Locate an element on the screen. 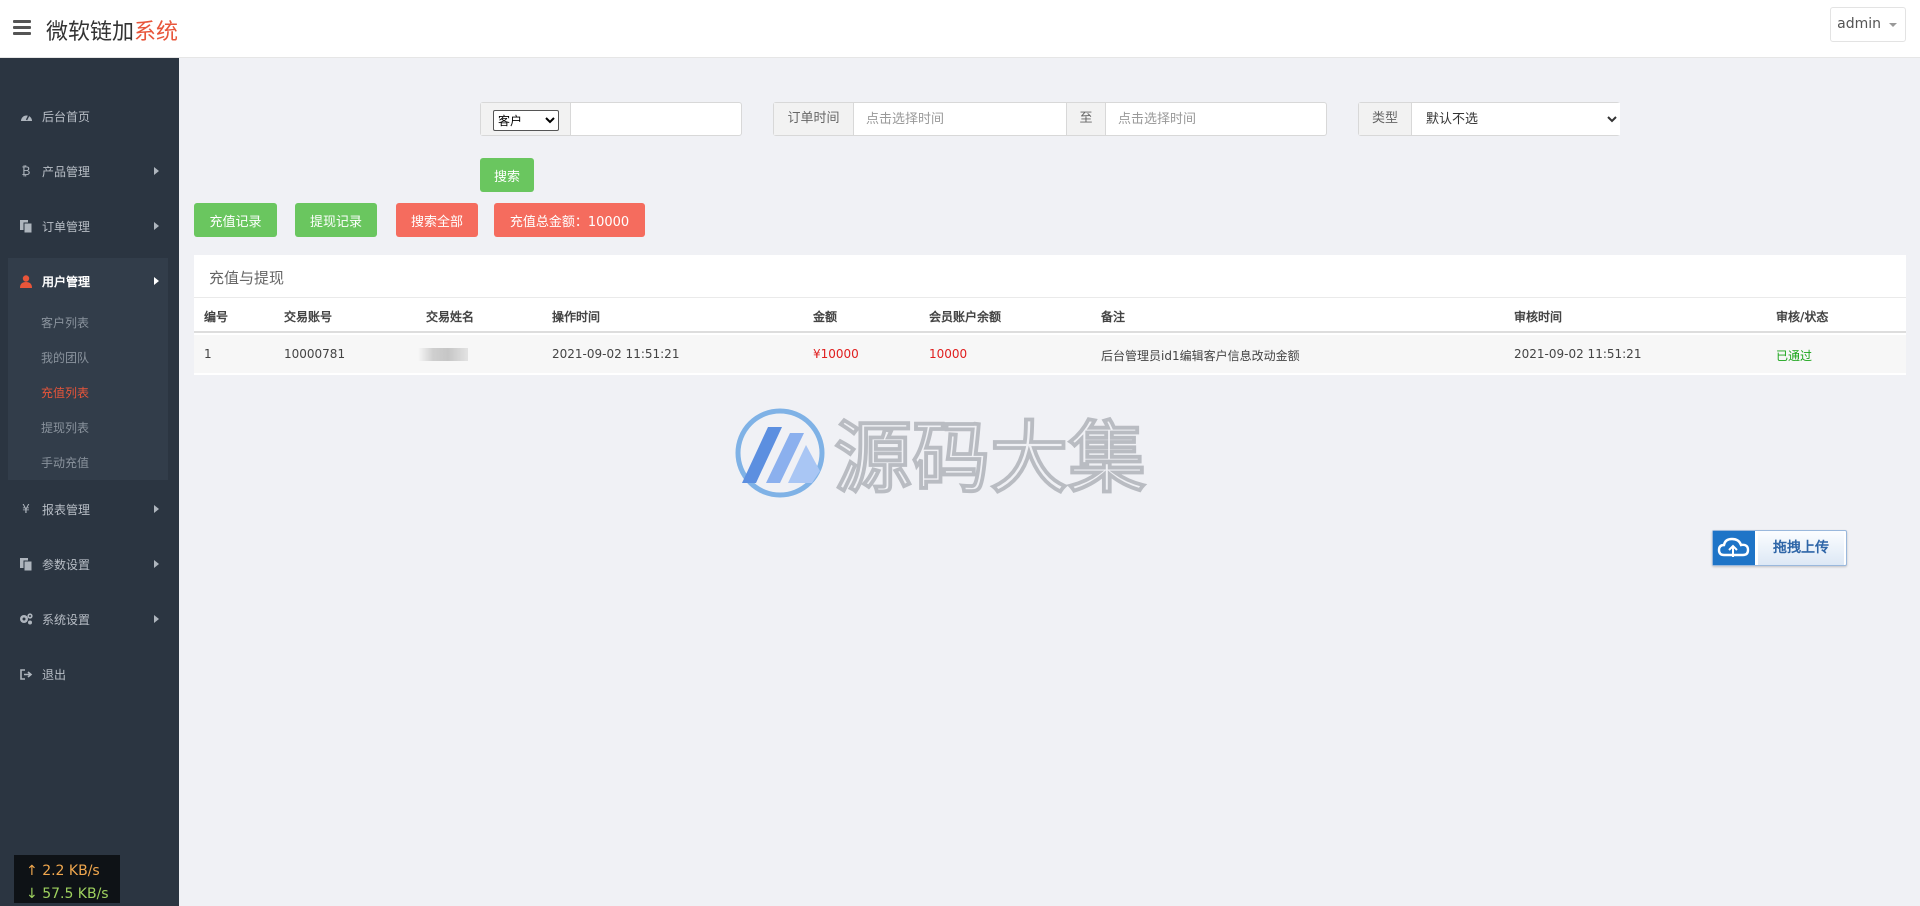 The height and width of the screenshot is (906, 1920). order-time-filter: 订单时间 至 is located at coordinates (1050, 119).